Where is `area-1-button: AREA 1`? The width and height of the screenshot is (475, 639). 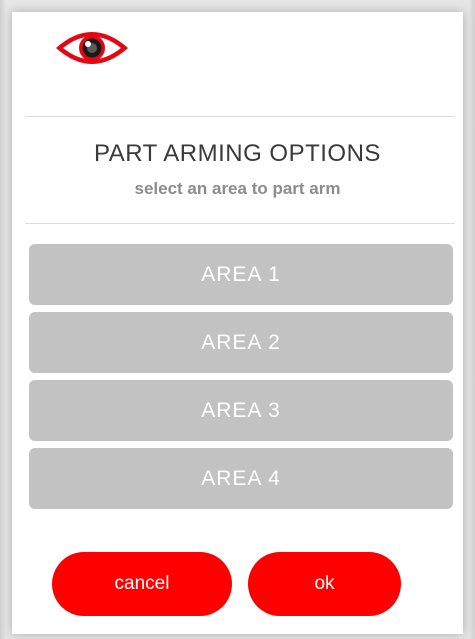
area-1-button: AREA 1 is located at coordinates (241, 274).